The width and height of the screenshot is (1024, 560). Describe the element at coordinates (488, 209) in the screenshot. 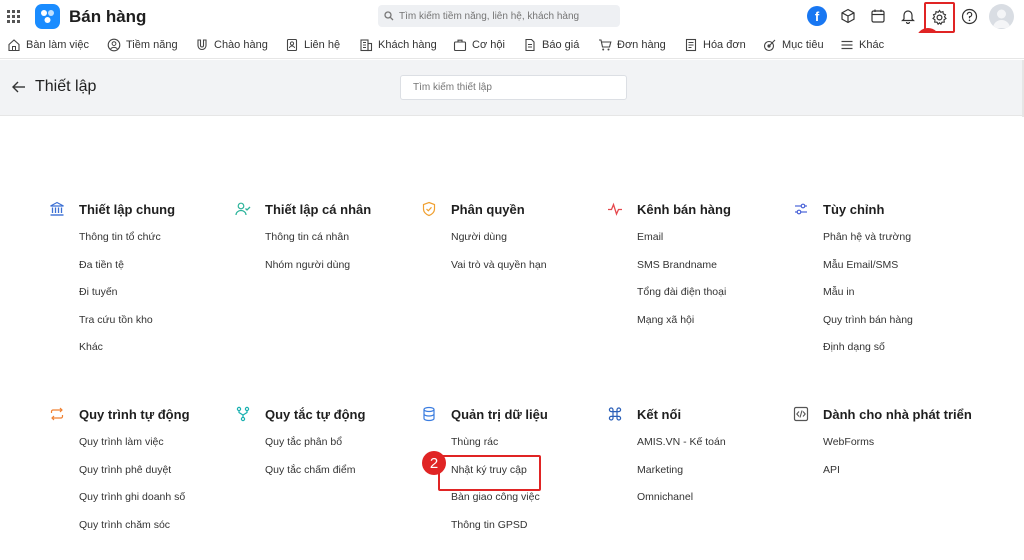

I see `section-title: Phân quyền` at that location.